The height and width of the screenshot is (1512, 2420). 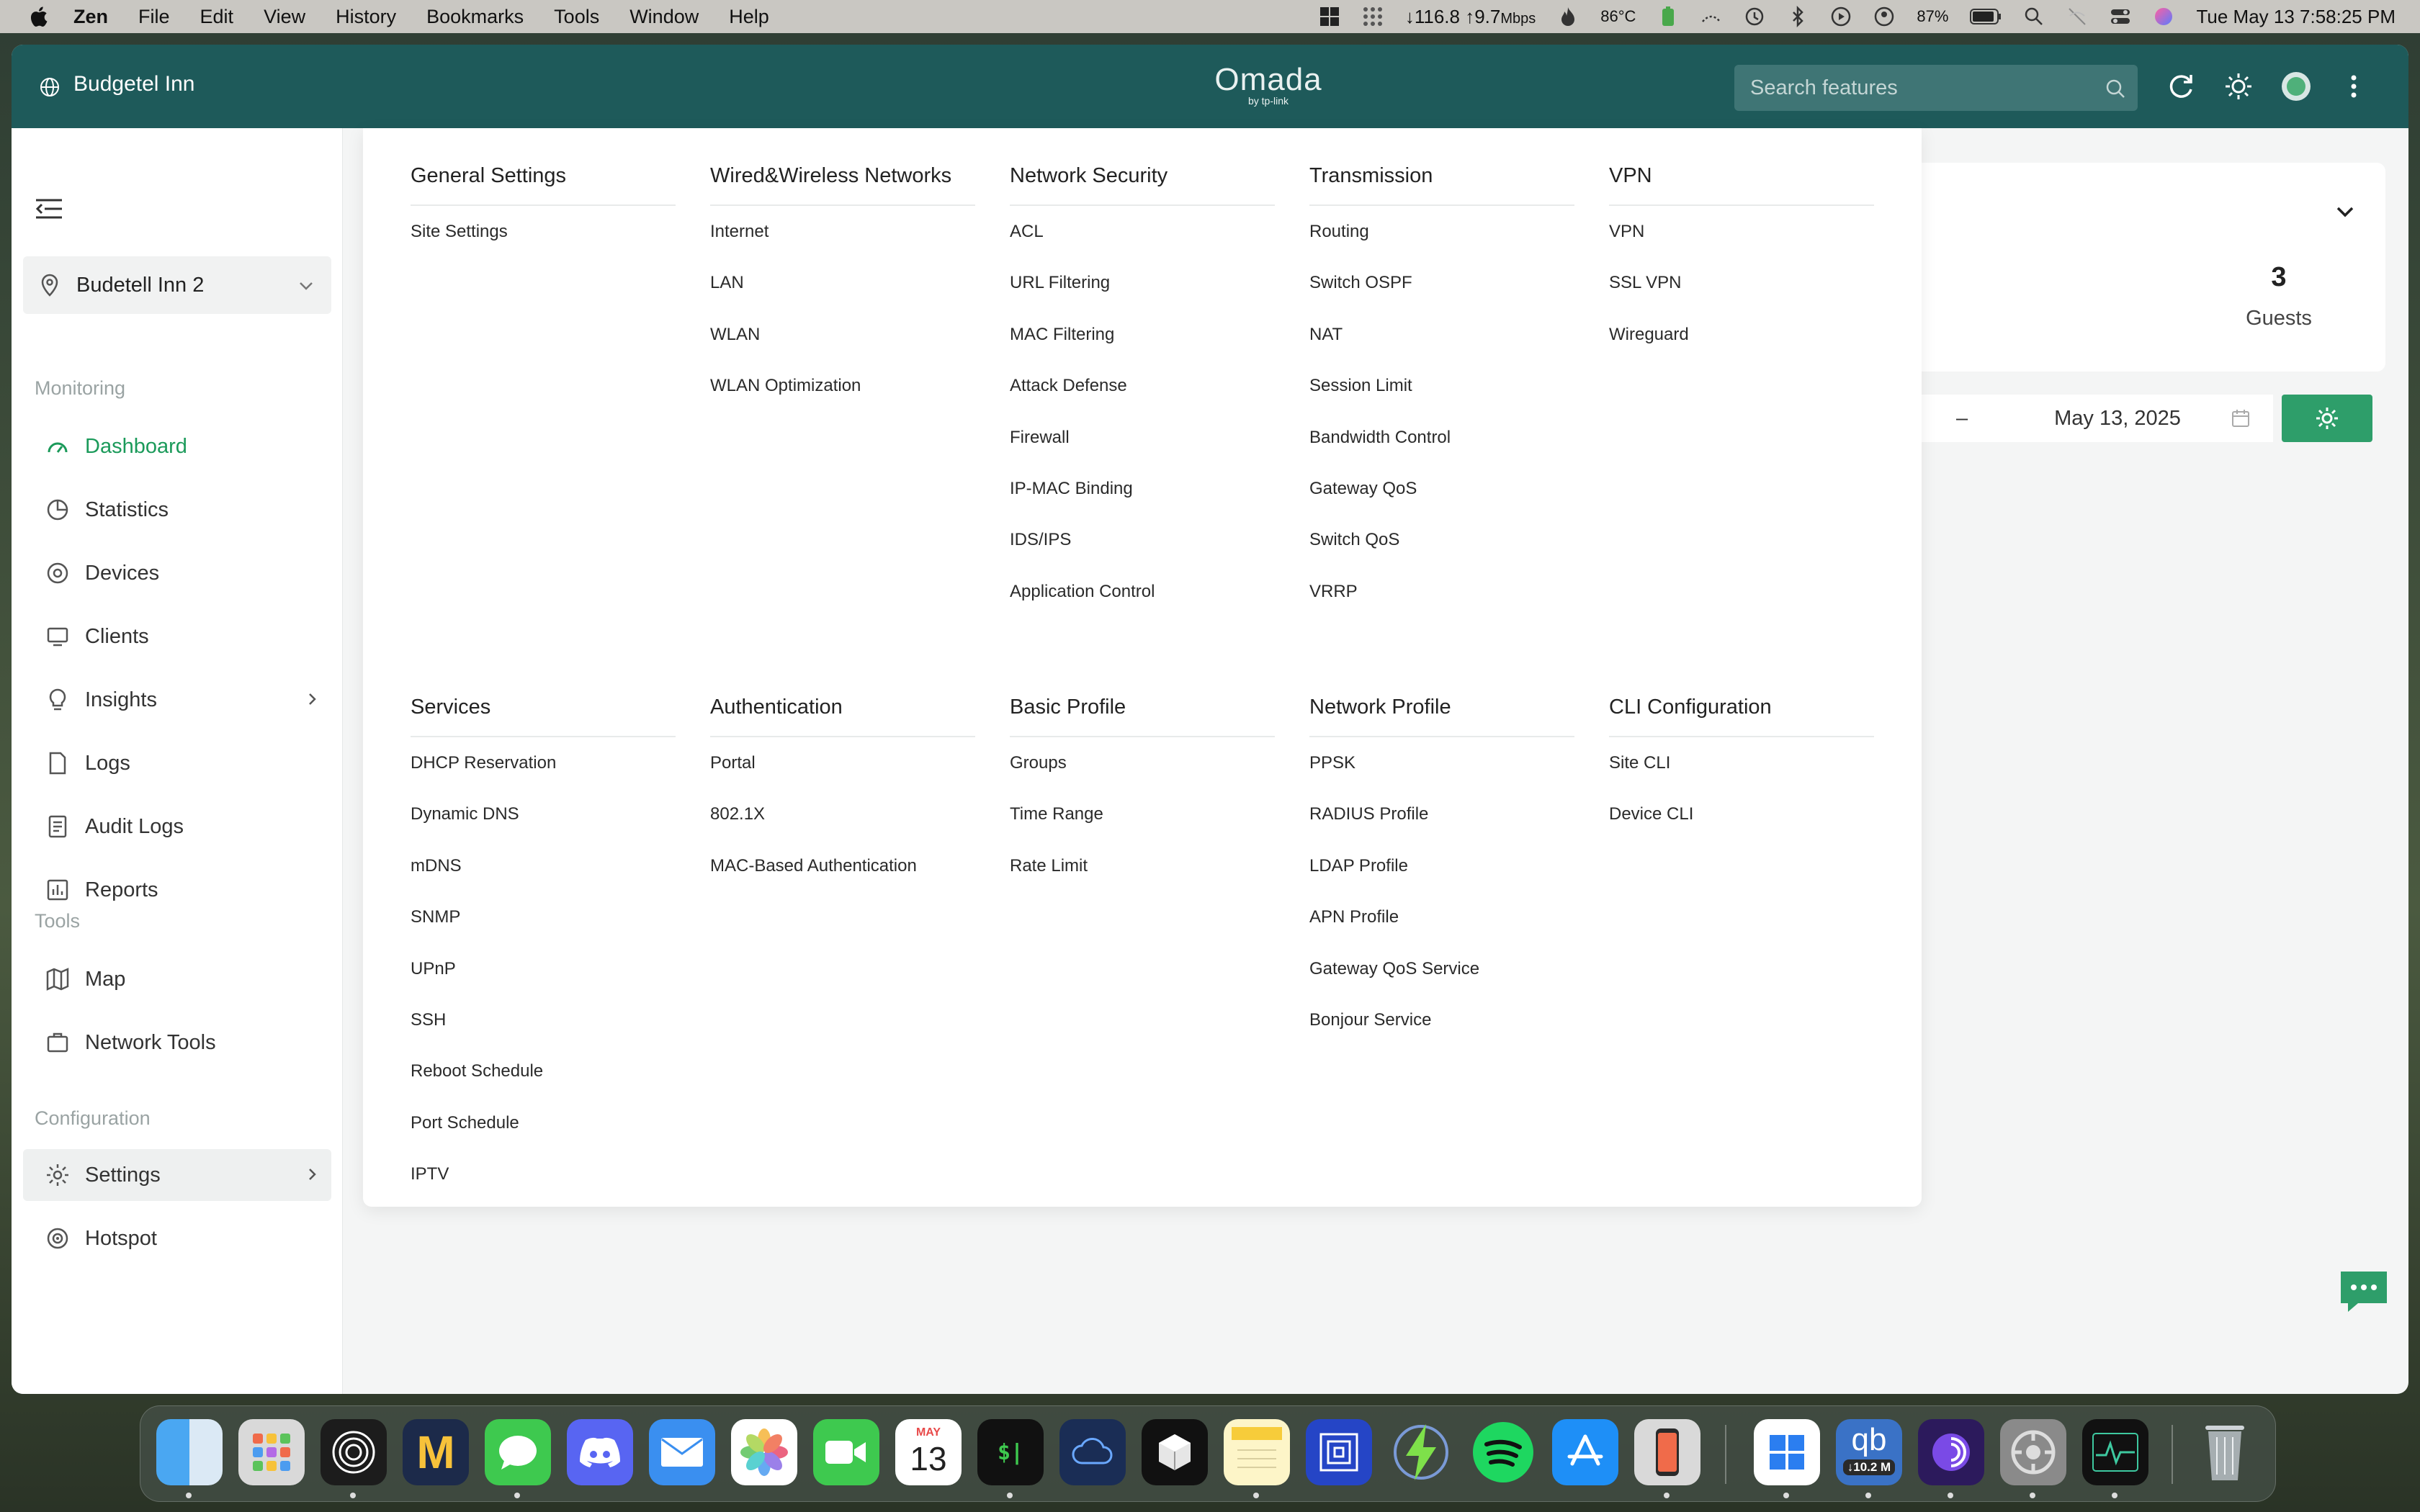 I want to click on more-options-icon, so click(x=2354, y=86).